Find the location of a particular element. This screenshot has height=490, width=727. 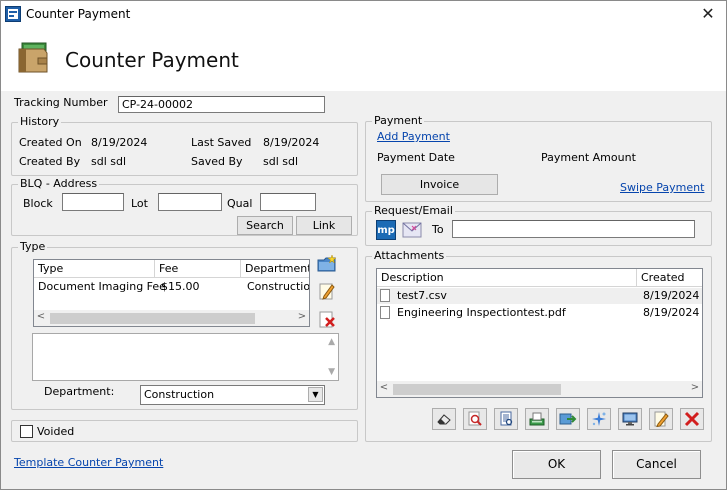

last-saved-label: Last Saved is located at coordinates (221, 142).